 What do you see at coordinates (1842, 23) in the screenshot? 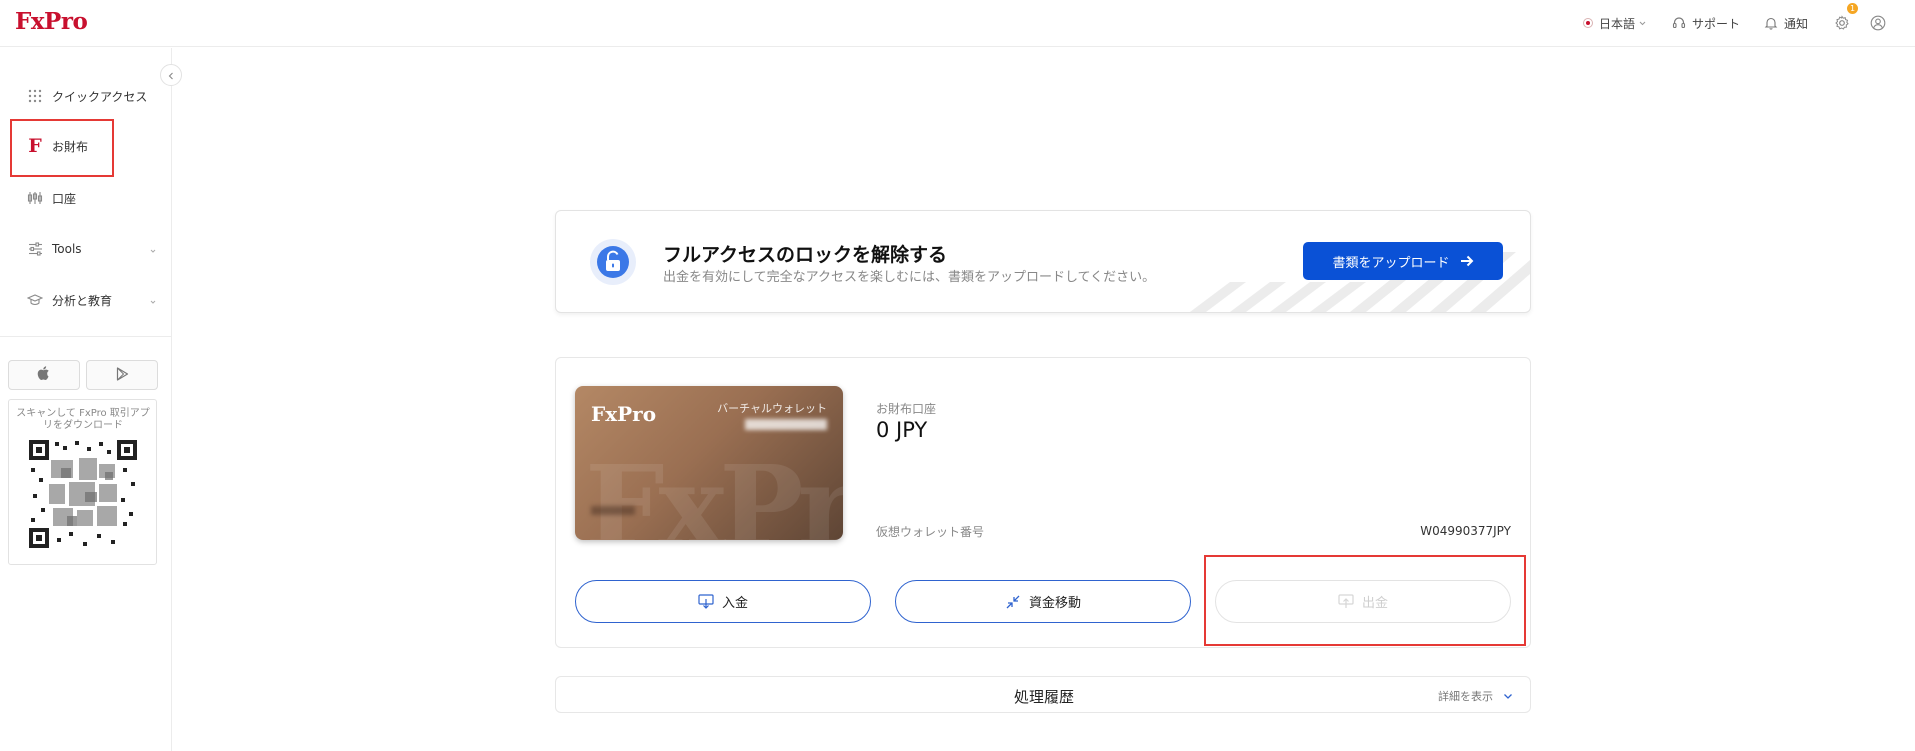
I see `gear-icon` at bounding box center [1842, 23].